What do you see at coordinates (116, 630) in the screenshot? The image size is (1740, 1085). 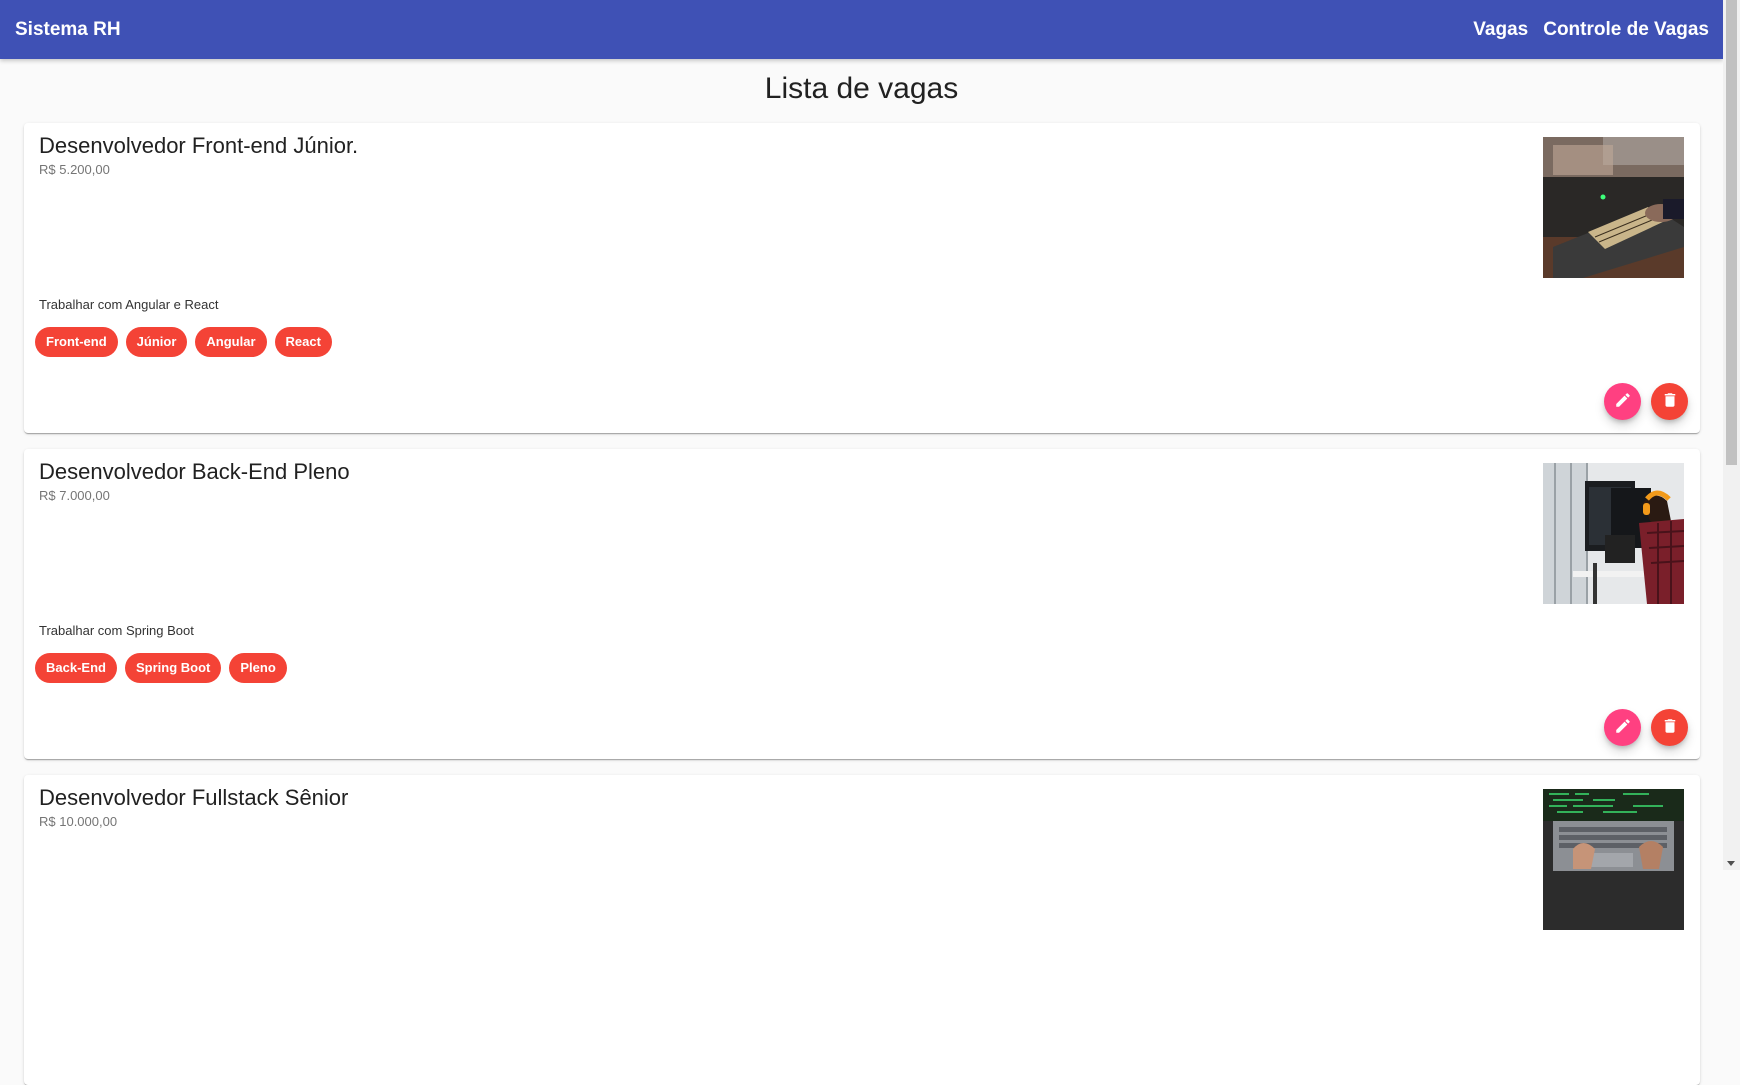 I see `job-description: Trabalhar com Spring Boot` at bounding box center [116, 630].